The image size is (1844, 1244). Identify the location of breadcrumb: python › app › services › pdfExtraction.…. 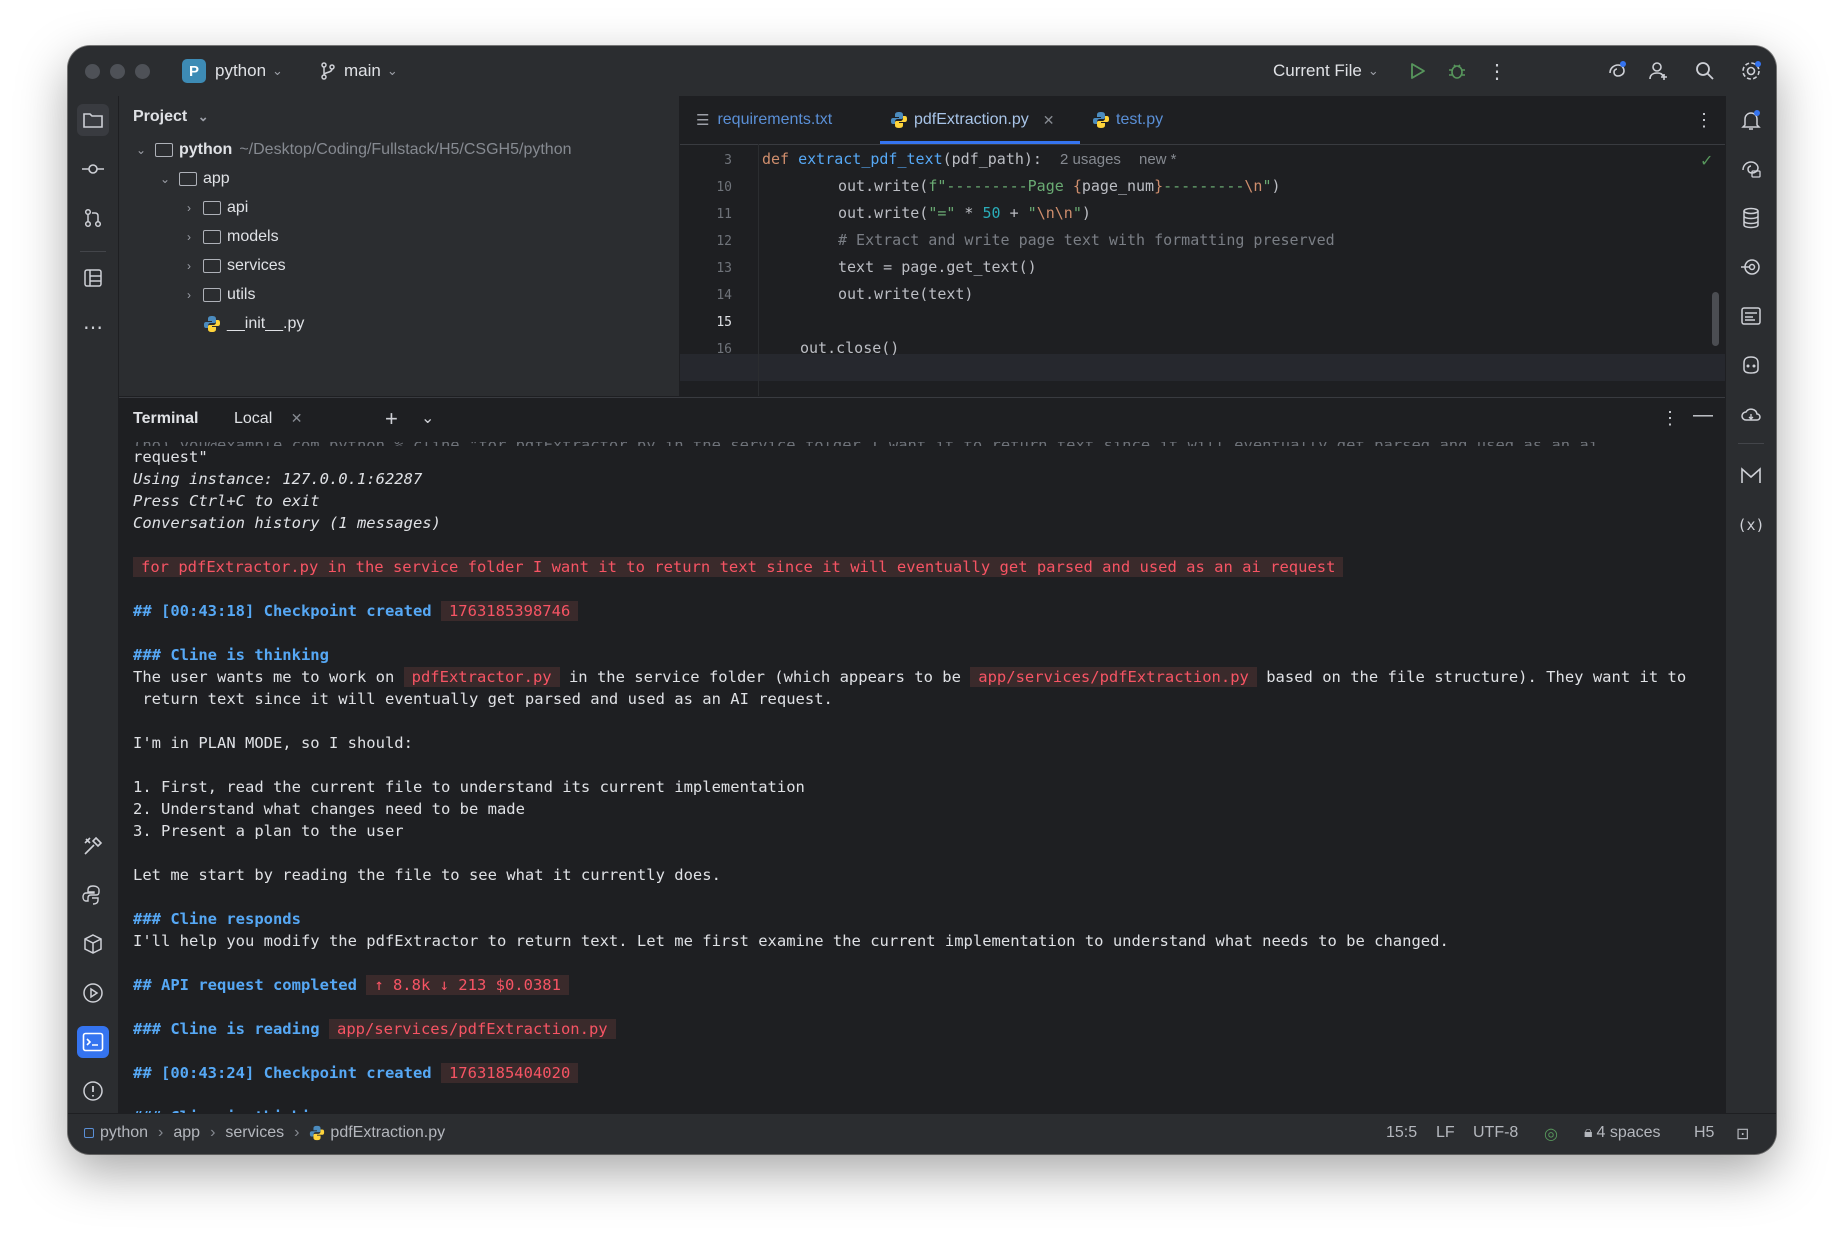
(264, 1133).